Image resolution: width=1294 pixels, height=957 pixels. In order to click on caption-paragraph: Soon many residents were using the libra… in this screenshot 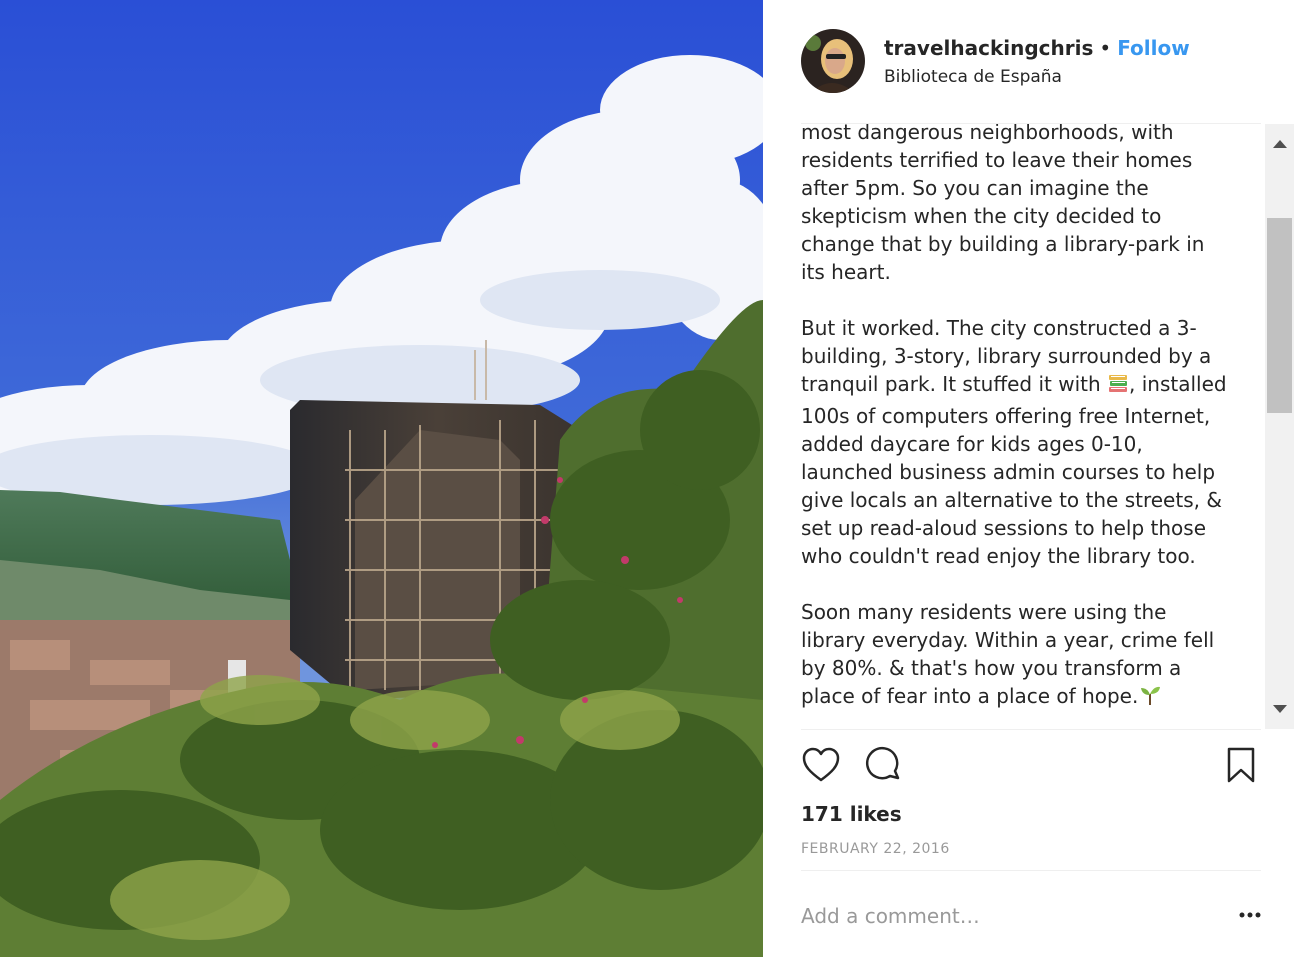, I will do `click(1016, 656)`.